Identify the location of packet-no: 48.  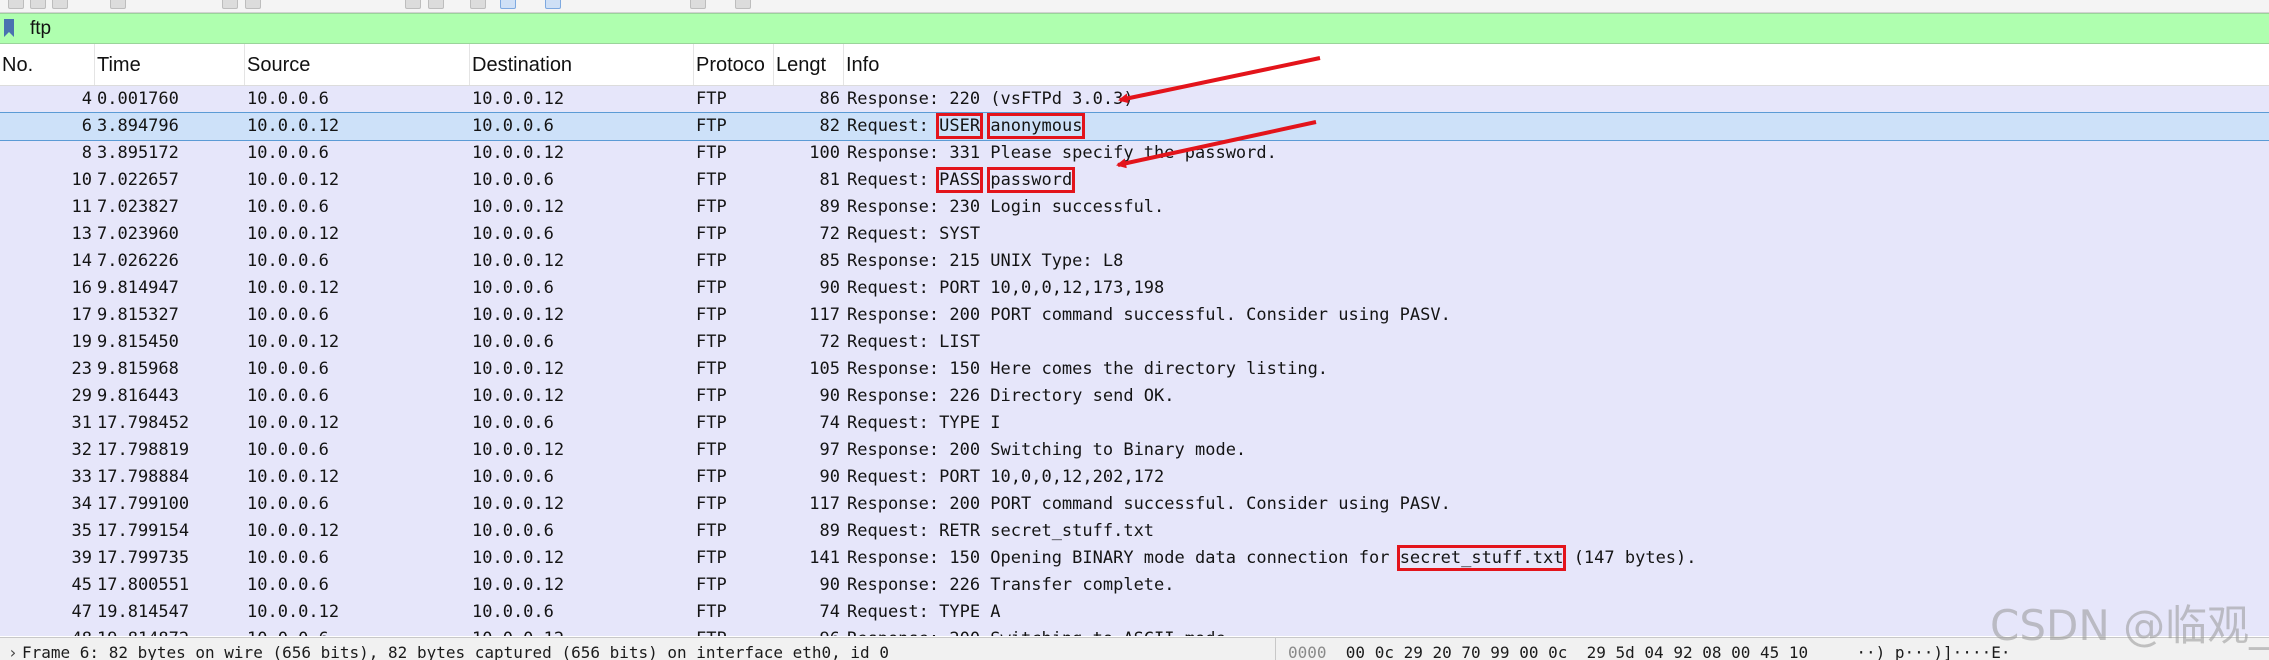
(46, 631).